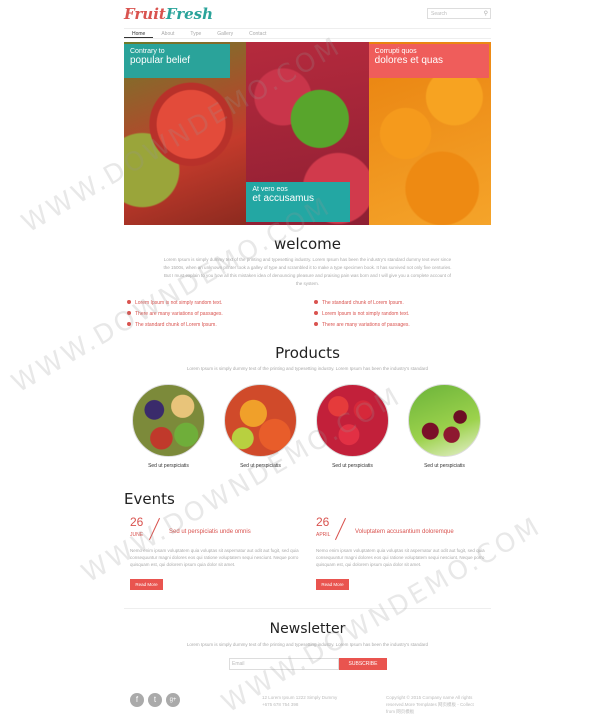  What do you see at coordinates (352, 420) in the screenshot?
I see `product-image-strawberry` at bounding box center [352, 420].